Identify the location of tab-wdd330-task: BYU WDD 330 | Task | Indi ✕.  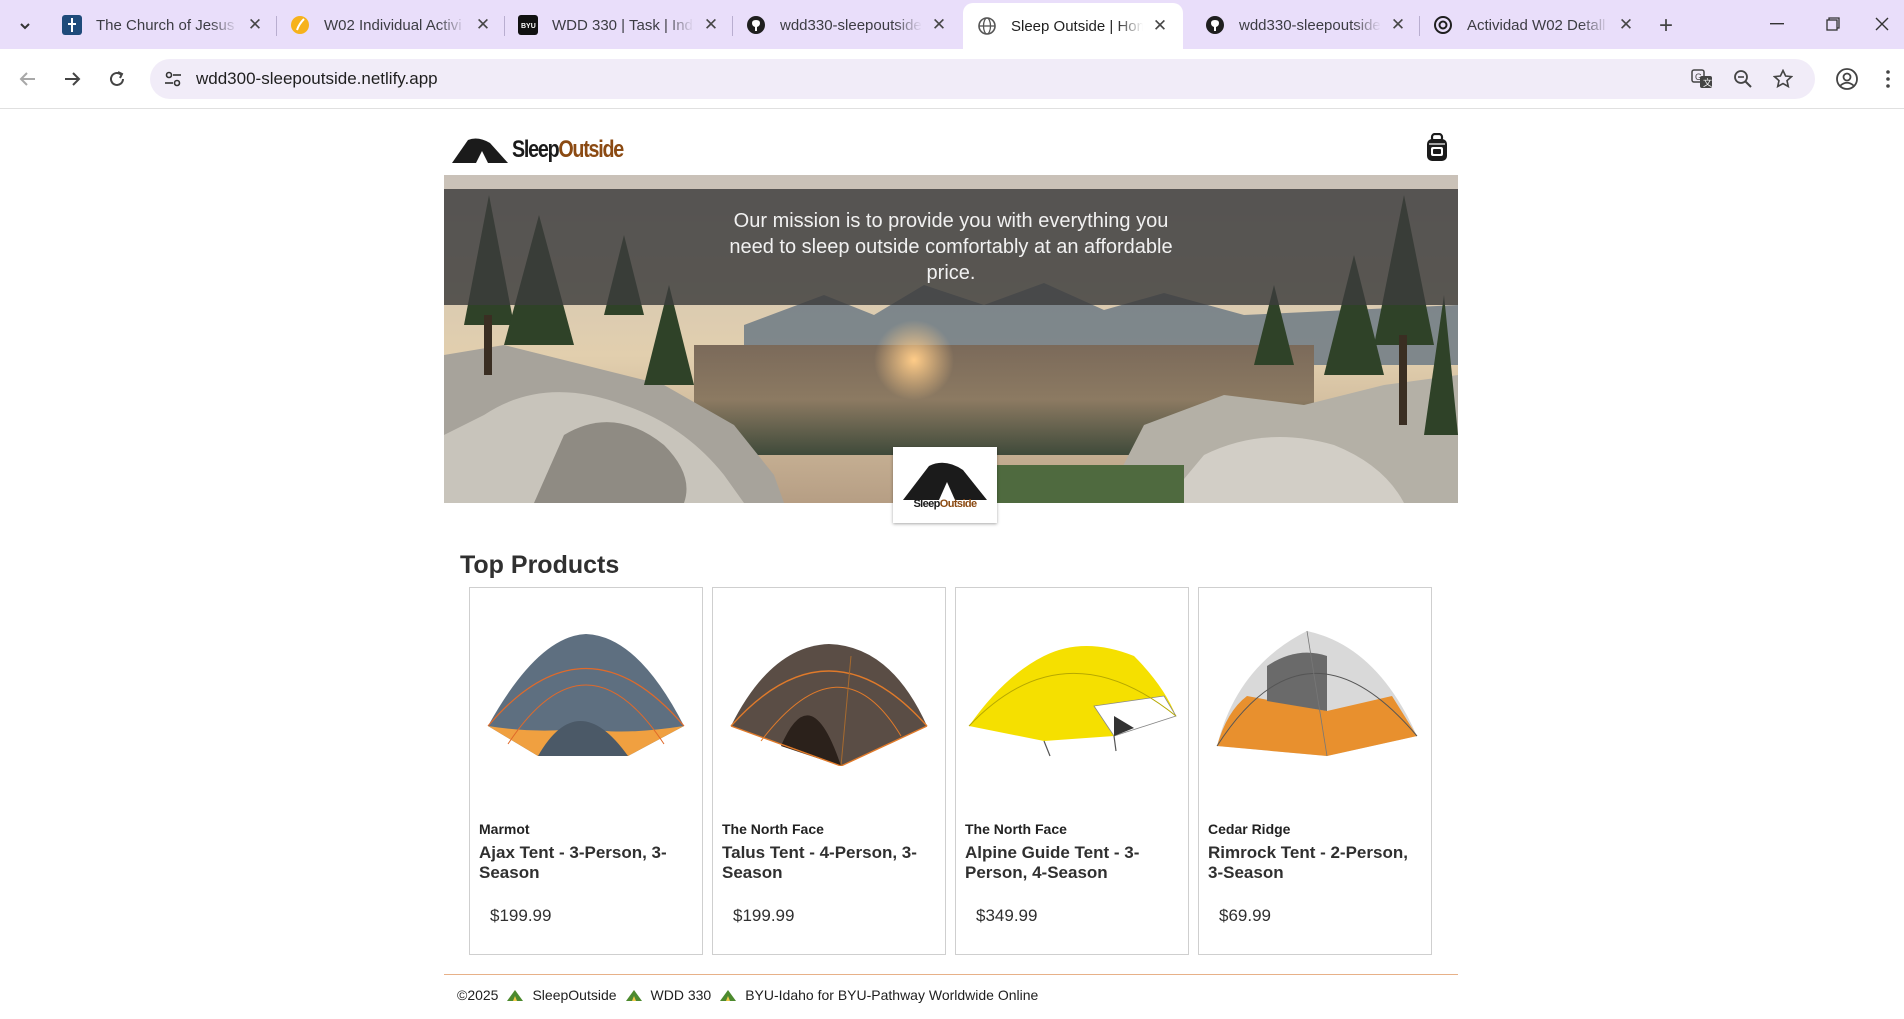
(619, 25).